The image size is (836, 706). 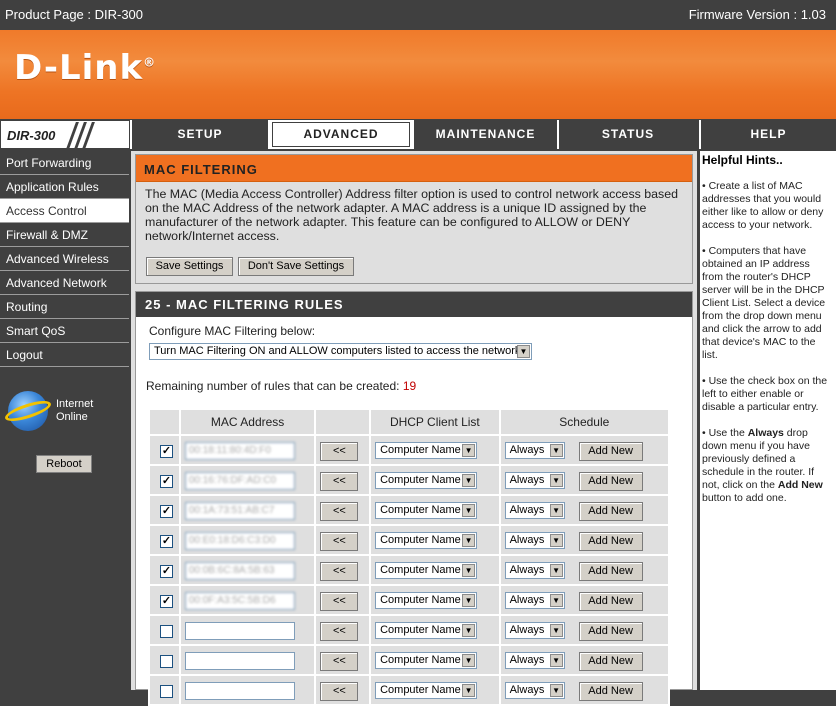 What do you see at coordinates (484, 134) in the screenshot?
I see `tab-maintenance: MAINTENANCE` at bounding box center [484, 134].